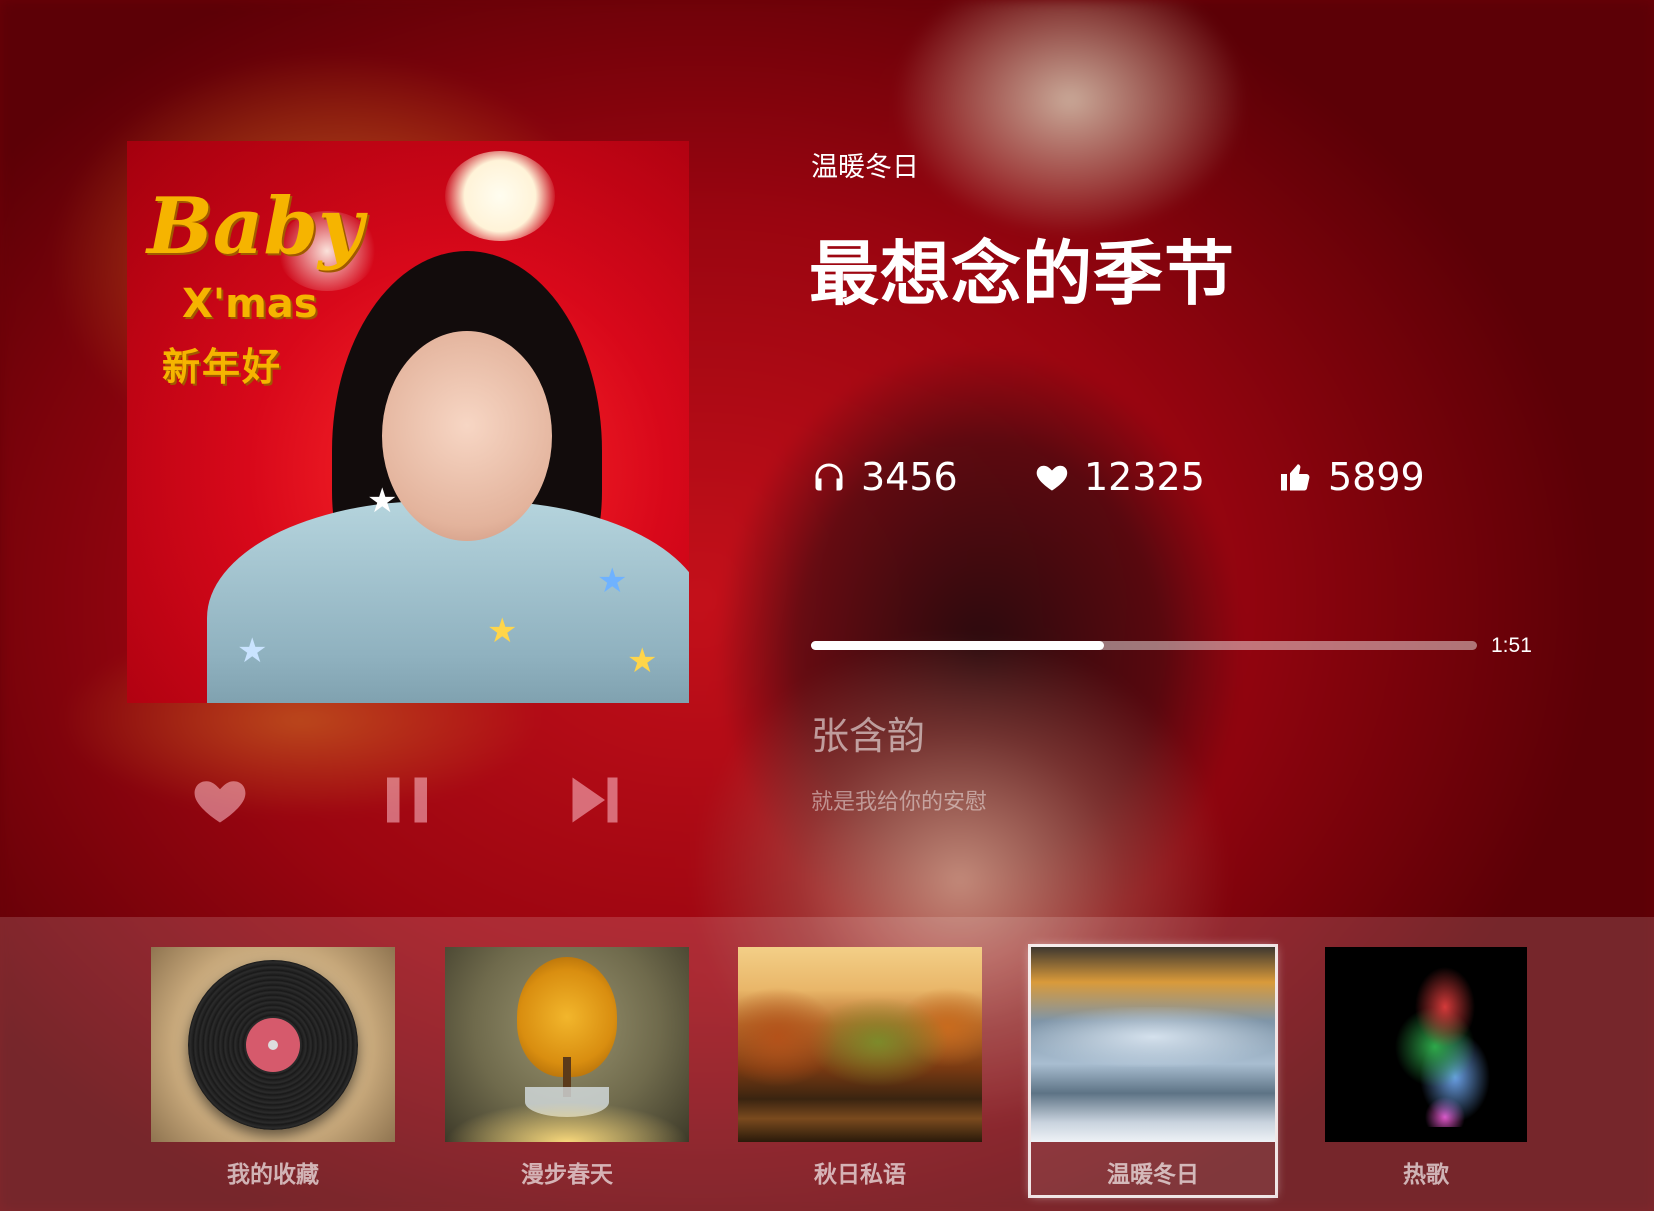 This screenshot has height=1211, width=1654. What do you see at coordinates (1153, 1175) in the screenshot?
I see `playlist-label: 温暖冬日` at bounding box center [1153, 1175].